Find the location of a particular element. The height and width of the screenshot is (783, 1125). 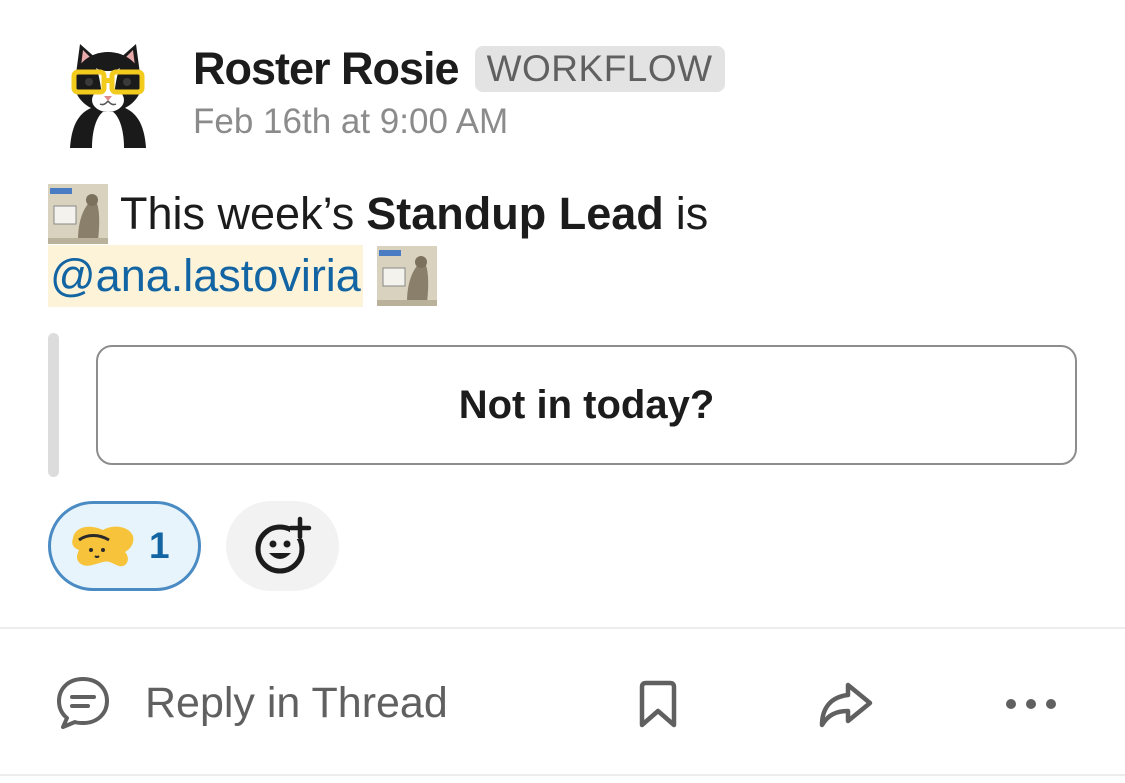

divider is located at coordinates (562, 628).